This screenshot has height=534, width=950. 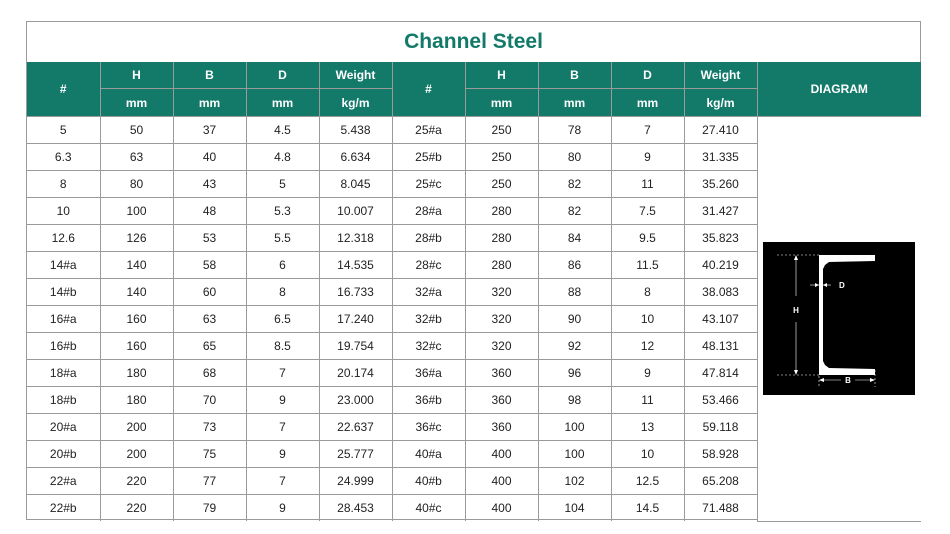 I want to click on cell-b-2: 86, so click(x=574, y=265).